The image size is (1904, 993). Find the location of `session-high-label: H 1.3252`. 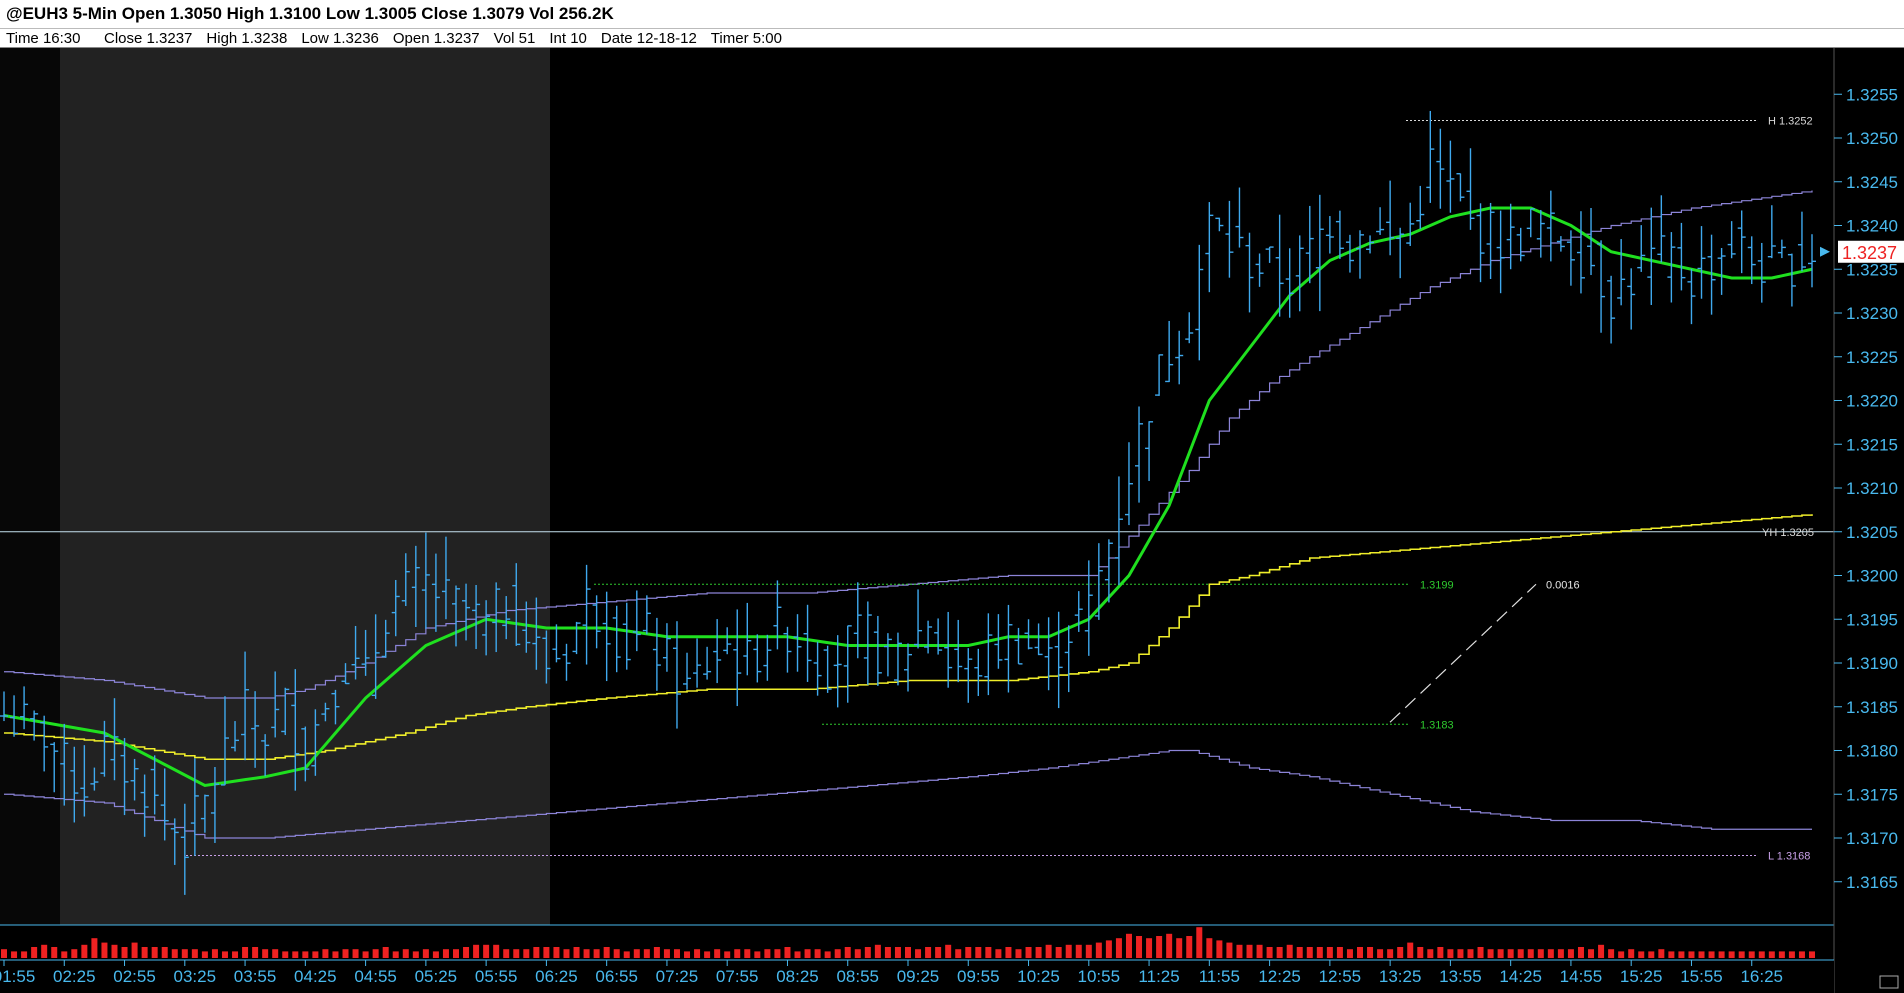

session-high-label: H 1.3252 is located at coordinates (1790, 122).